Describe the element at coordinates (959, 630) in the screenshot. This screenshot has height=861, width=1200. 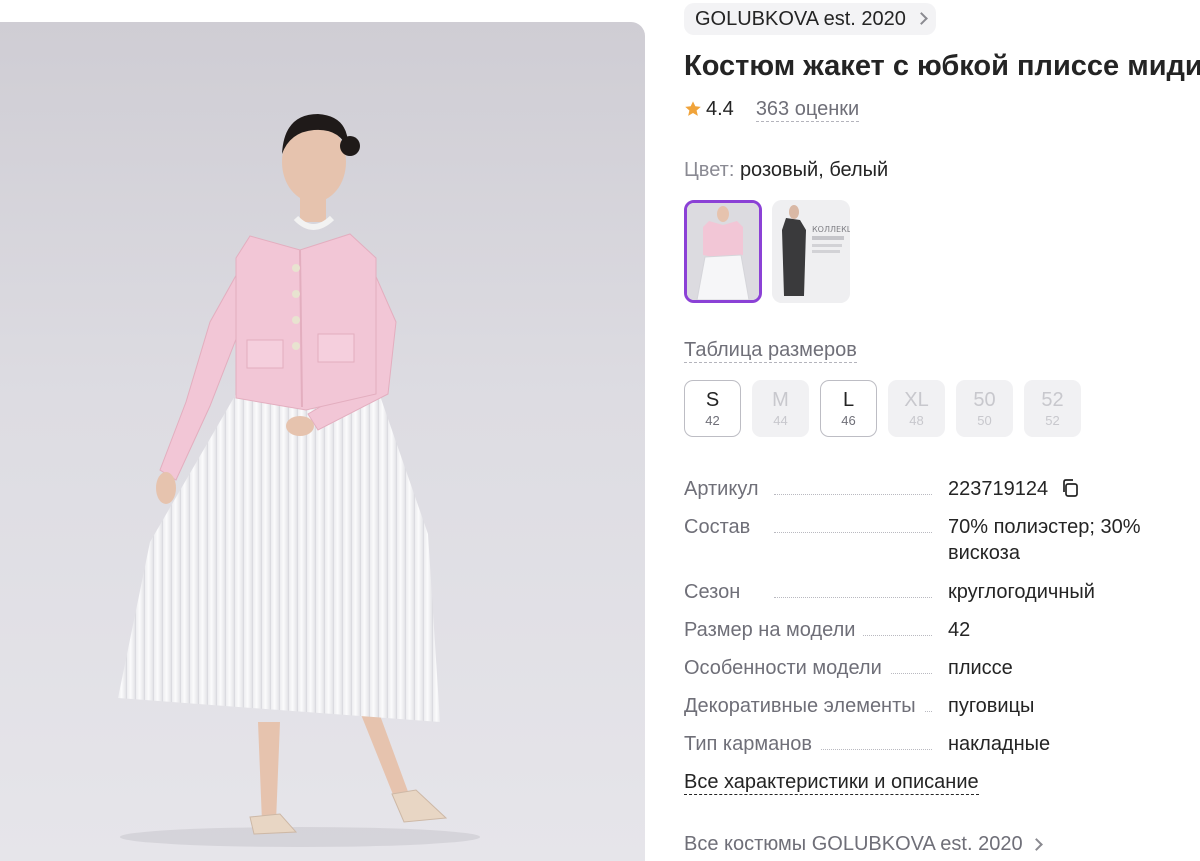
I see `spec-value: 42` at that location.